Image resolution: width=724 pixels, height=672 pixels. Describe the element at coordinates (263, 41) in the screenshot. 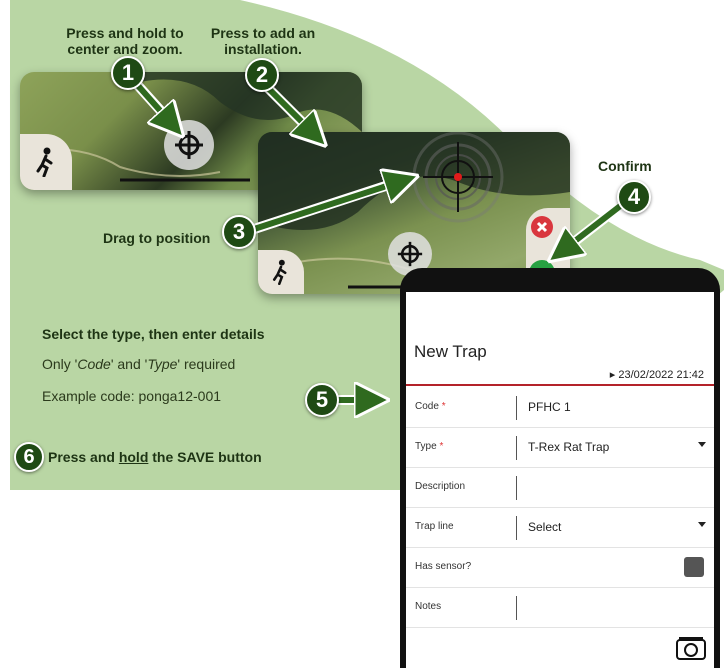

I see `step2-caption: Press to add an installation.` at that location.